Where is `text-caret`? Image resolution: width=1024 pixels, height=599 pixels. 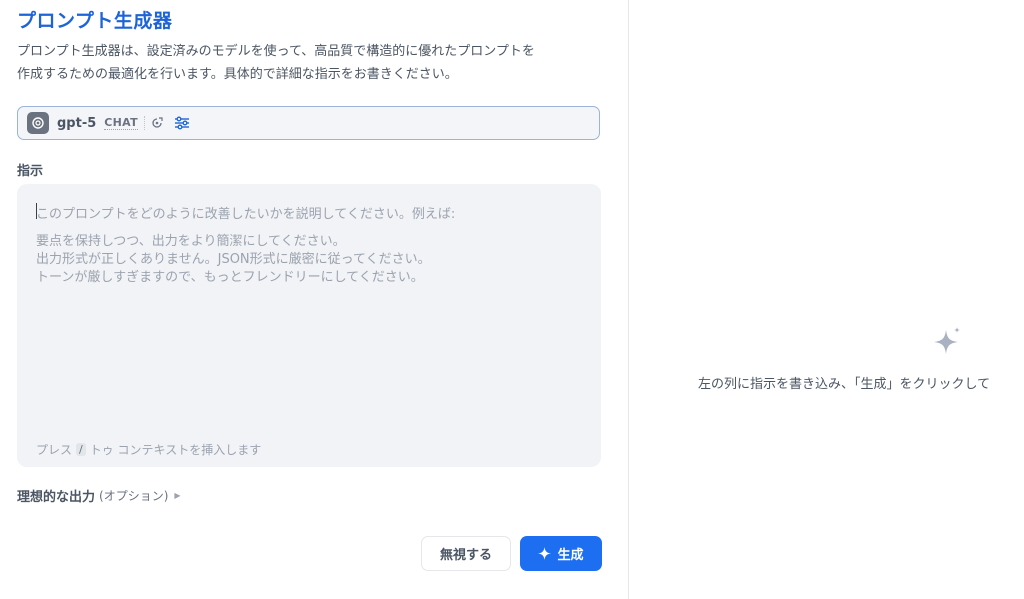 text-caret is located at coordinates (36, 211).